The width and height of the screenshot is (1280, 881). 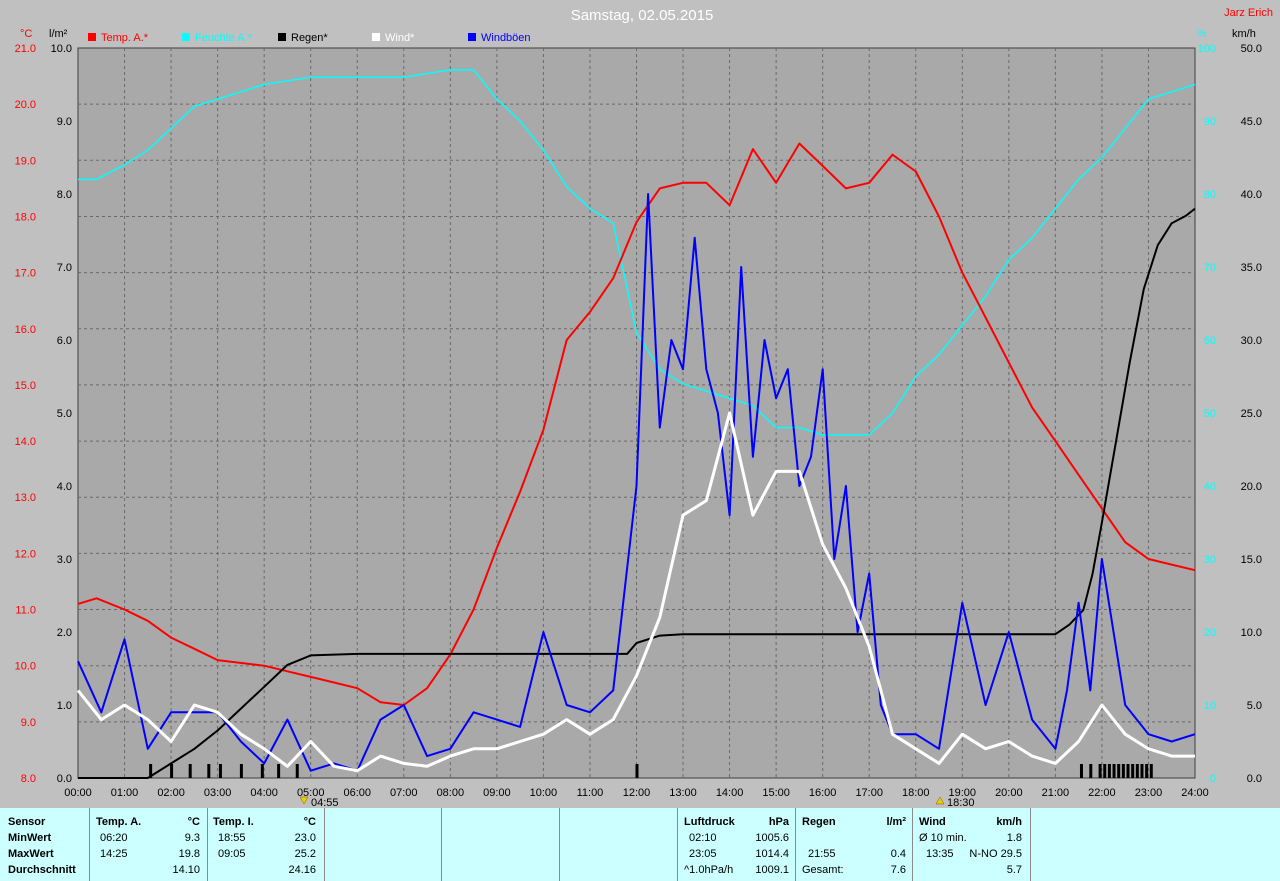 What do you see at coordinates (683, 793) in the screenshot?
I see `x-tick-label: 13:00` at bounding box center [683, 793].